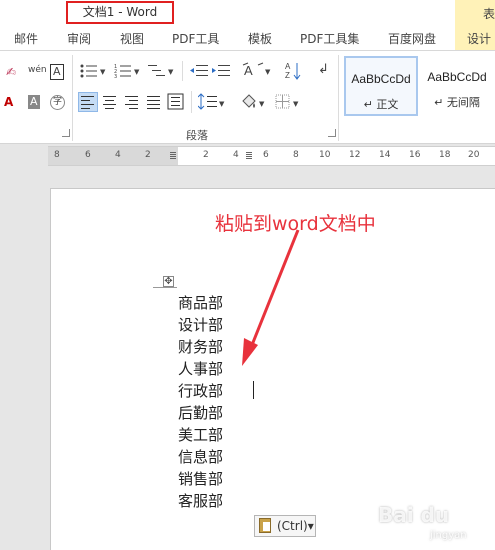 This screenshot has height=550, width=495. Describe the element at coordinates (197, 135) in the screenshot. I see `paragraph-group-label: 段落` at that location.